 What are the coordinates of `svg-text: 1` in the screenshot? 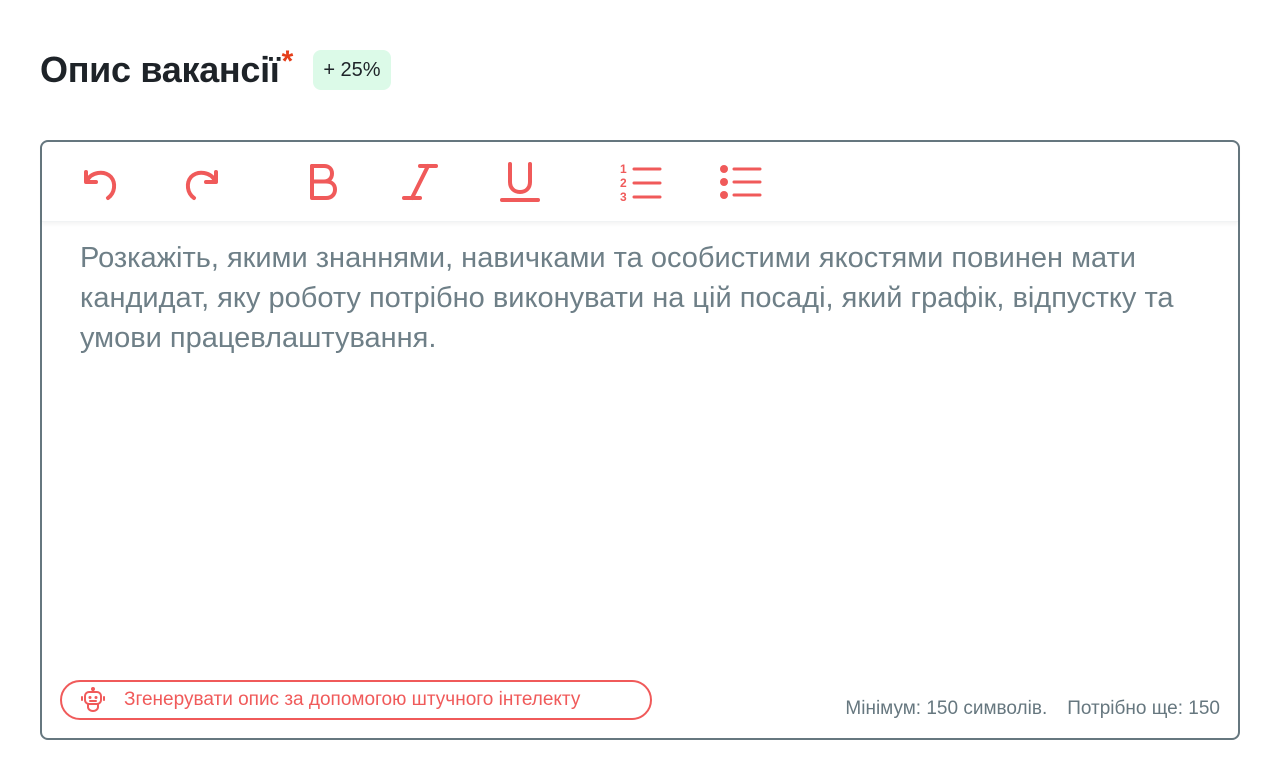 It's located at (623, 169).